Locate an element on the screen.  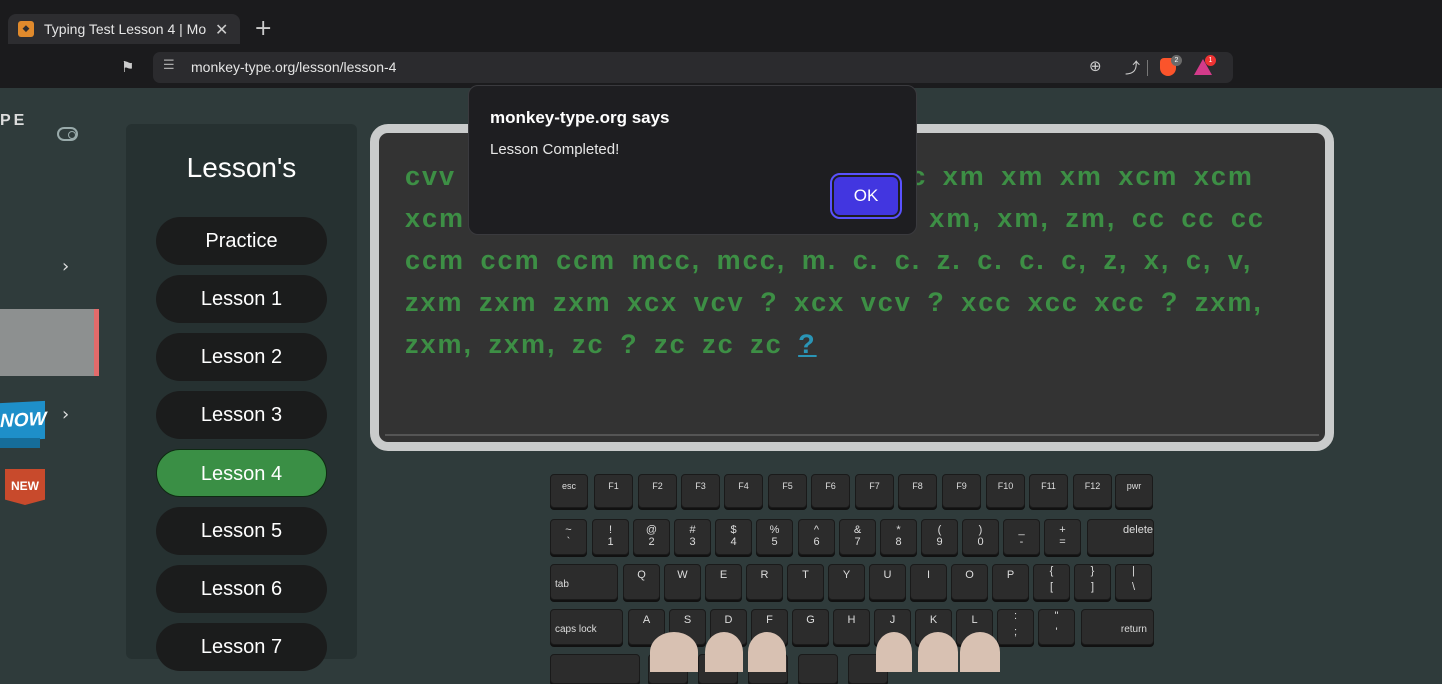
key-F12: F12 is located at coordinates (1092, 491).